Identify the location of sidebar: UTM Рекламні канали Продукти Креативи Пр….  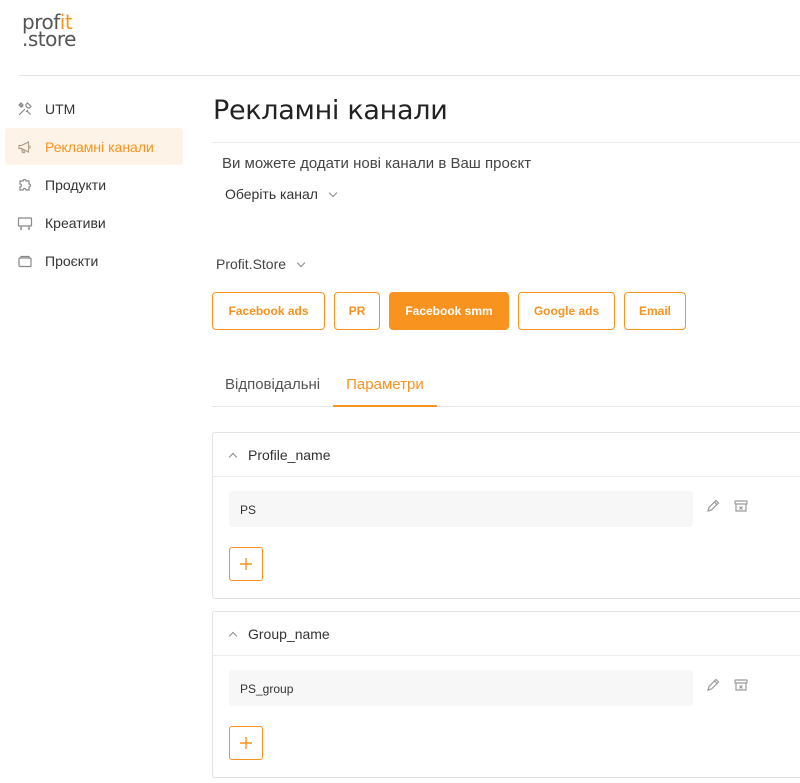
(94, 185).